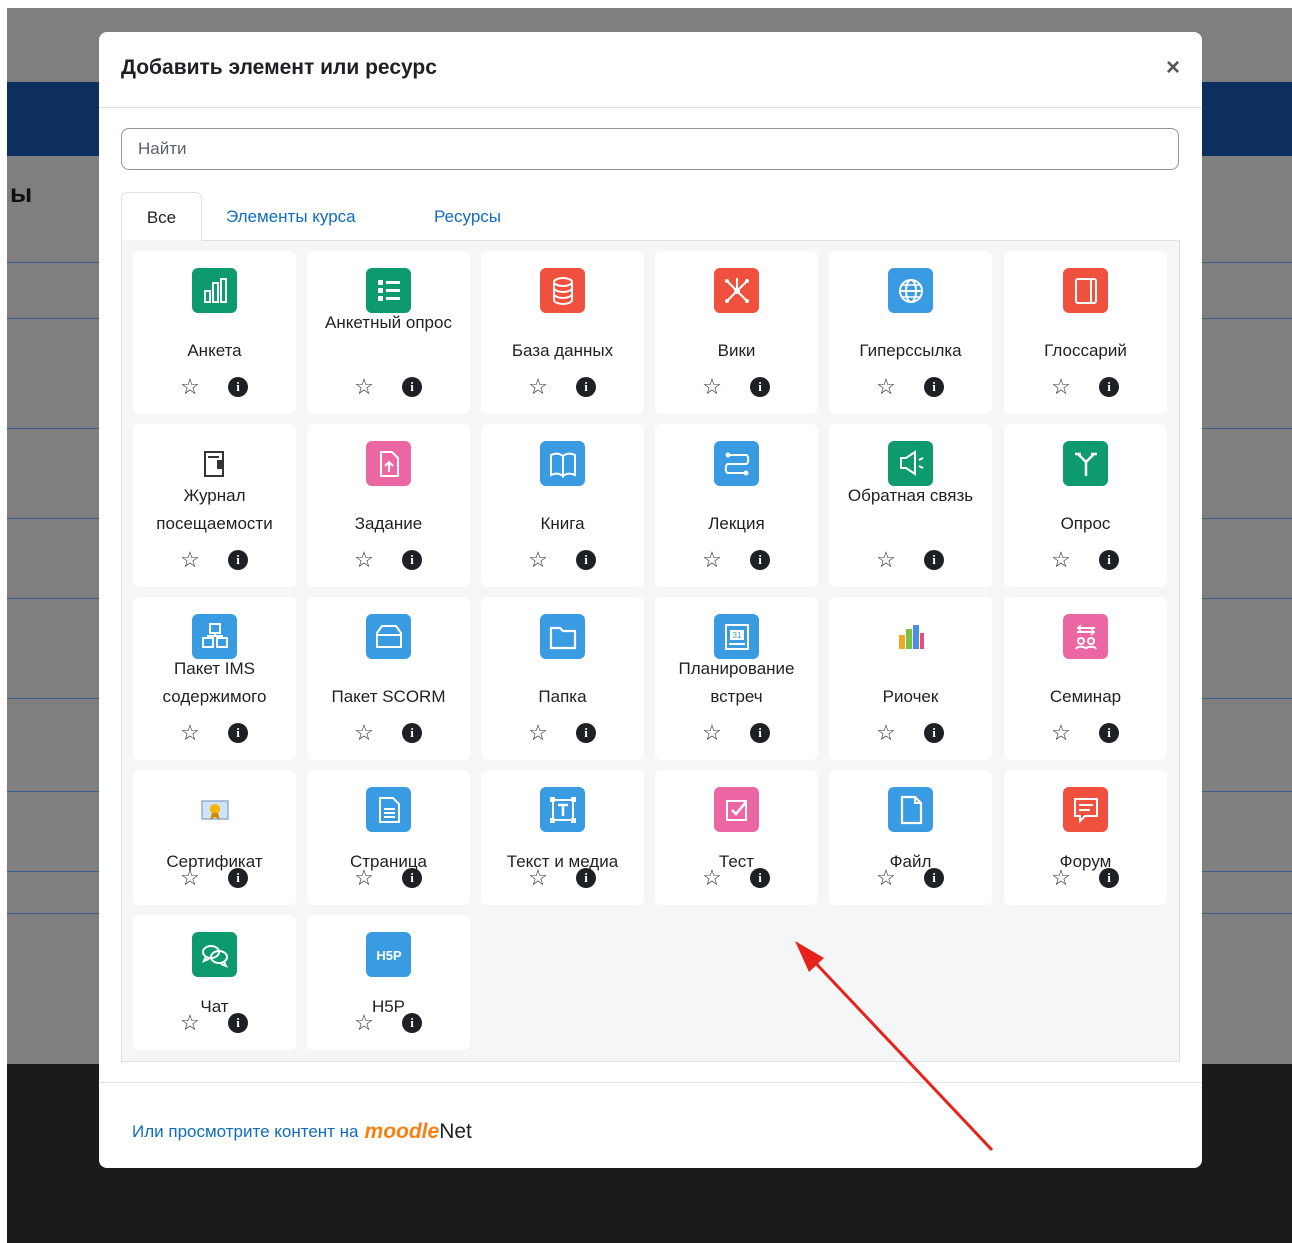  What do you see at coordinates (388, 678) in the screenshot?
I see `activity-card: Пакет SCORM ☆ i` at bounding box center [388, 678].